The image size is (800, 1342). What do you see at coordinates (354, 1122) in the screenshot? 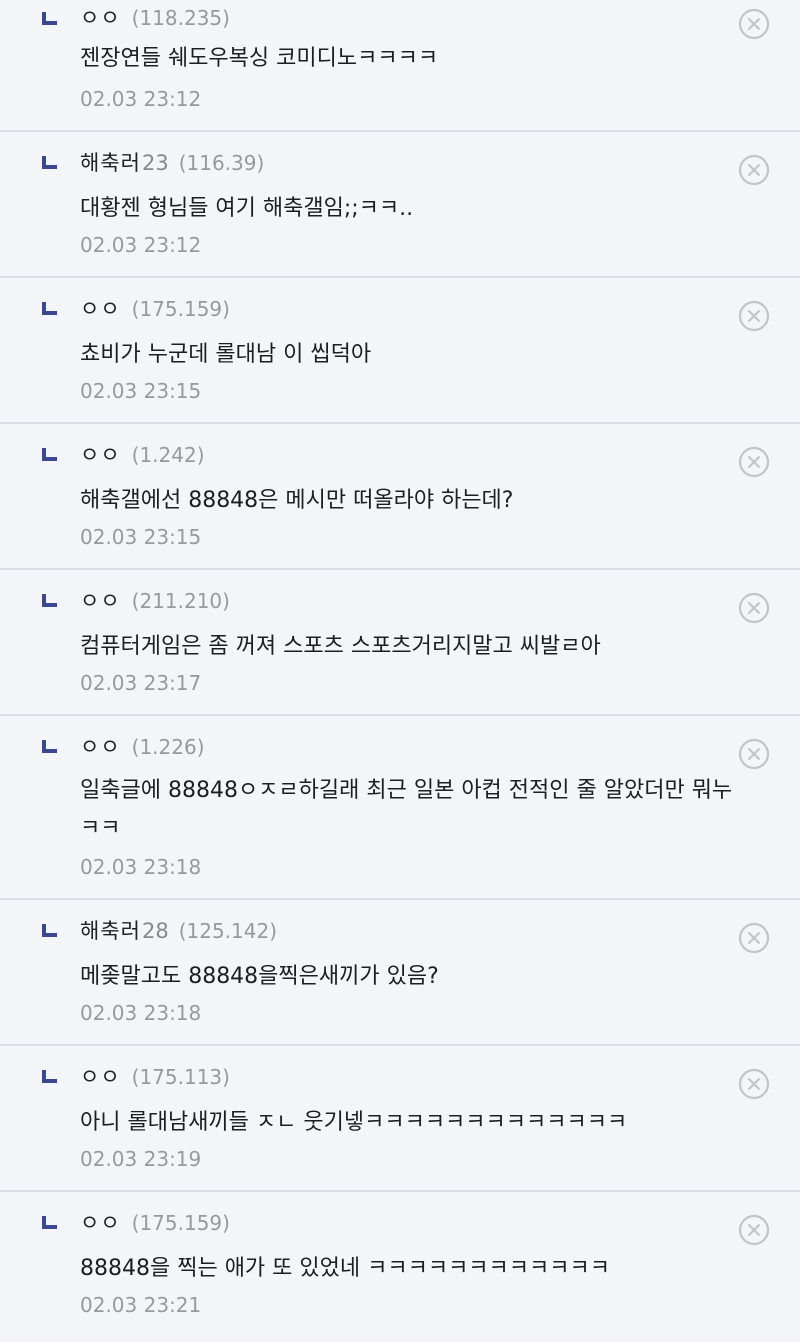
I see `comment-text: 아니 롤대남새끼들 ㅈㄴ 웃기넿ㅋㅋㅋㅋㅋㅋㅋㅋㅋㅋㅋㅋㅋ` at bounding box center [354, 1122].